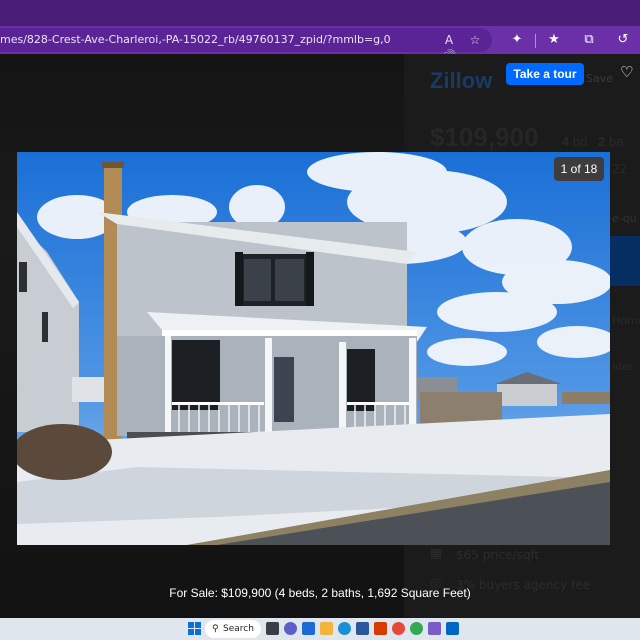 Image resolution: width=640 pixels, height=640 pixels. Describe the element at coordinates (579, 169) in the screenshot. I see `photo-counter: 1 of 18` at that location.